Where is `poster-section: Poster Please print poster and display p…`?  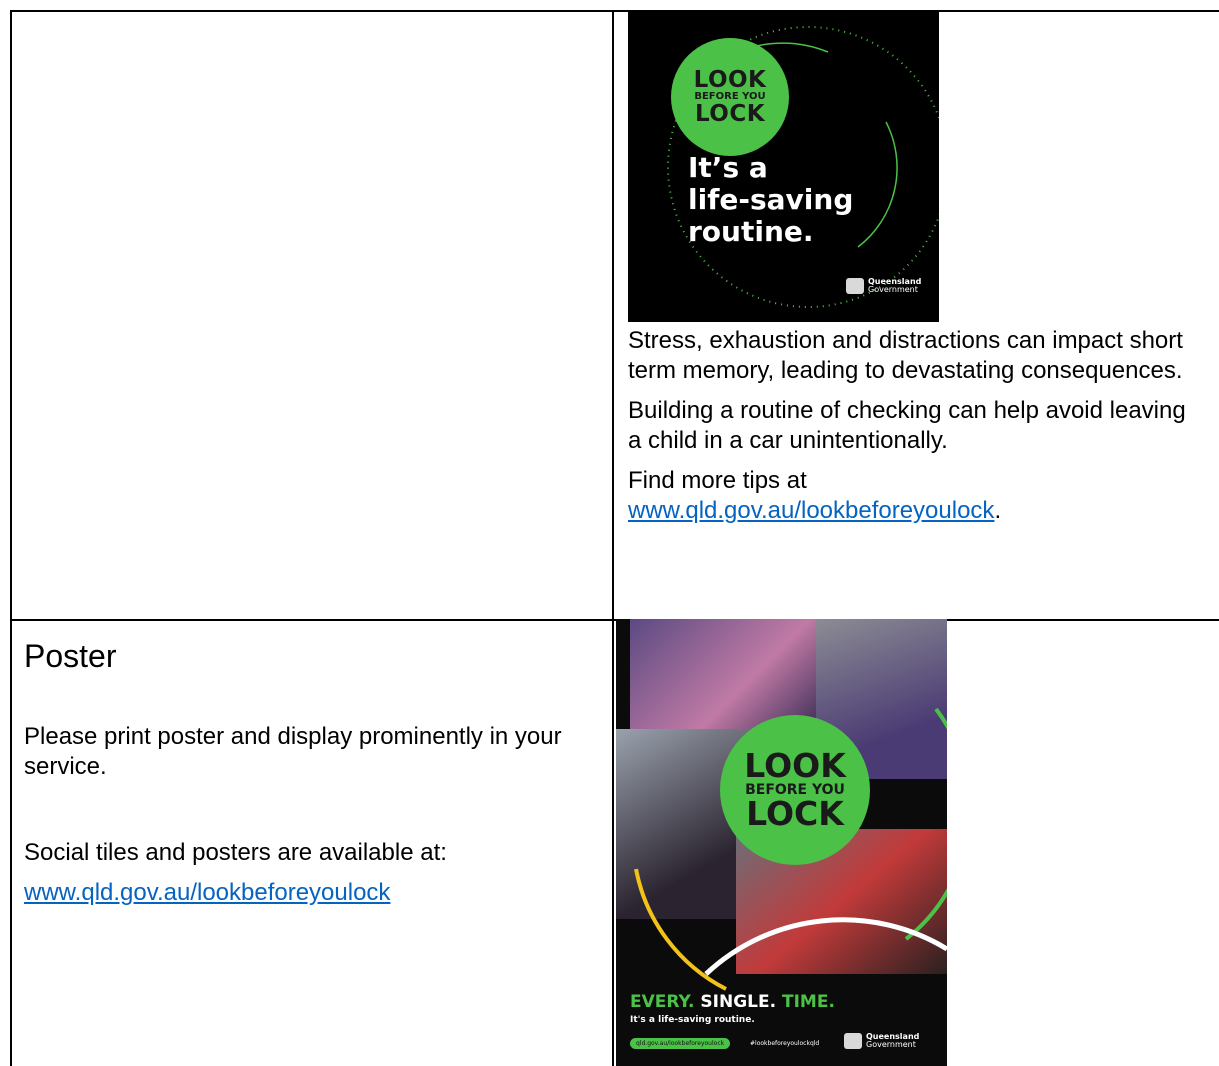 poster-section: Poster Please print poster and display p… is located at coordinates (304, 777).